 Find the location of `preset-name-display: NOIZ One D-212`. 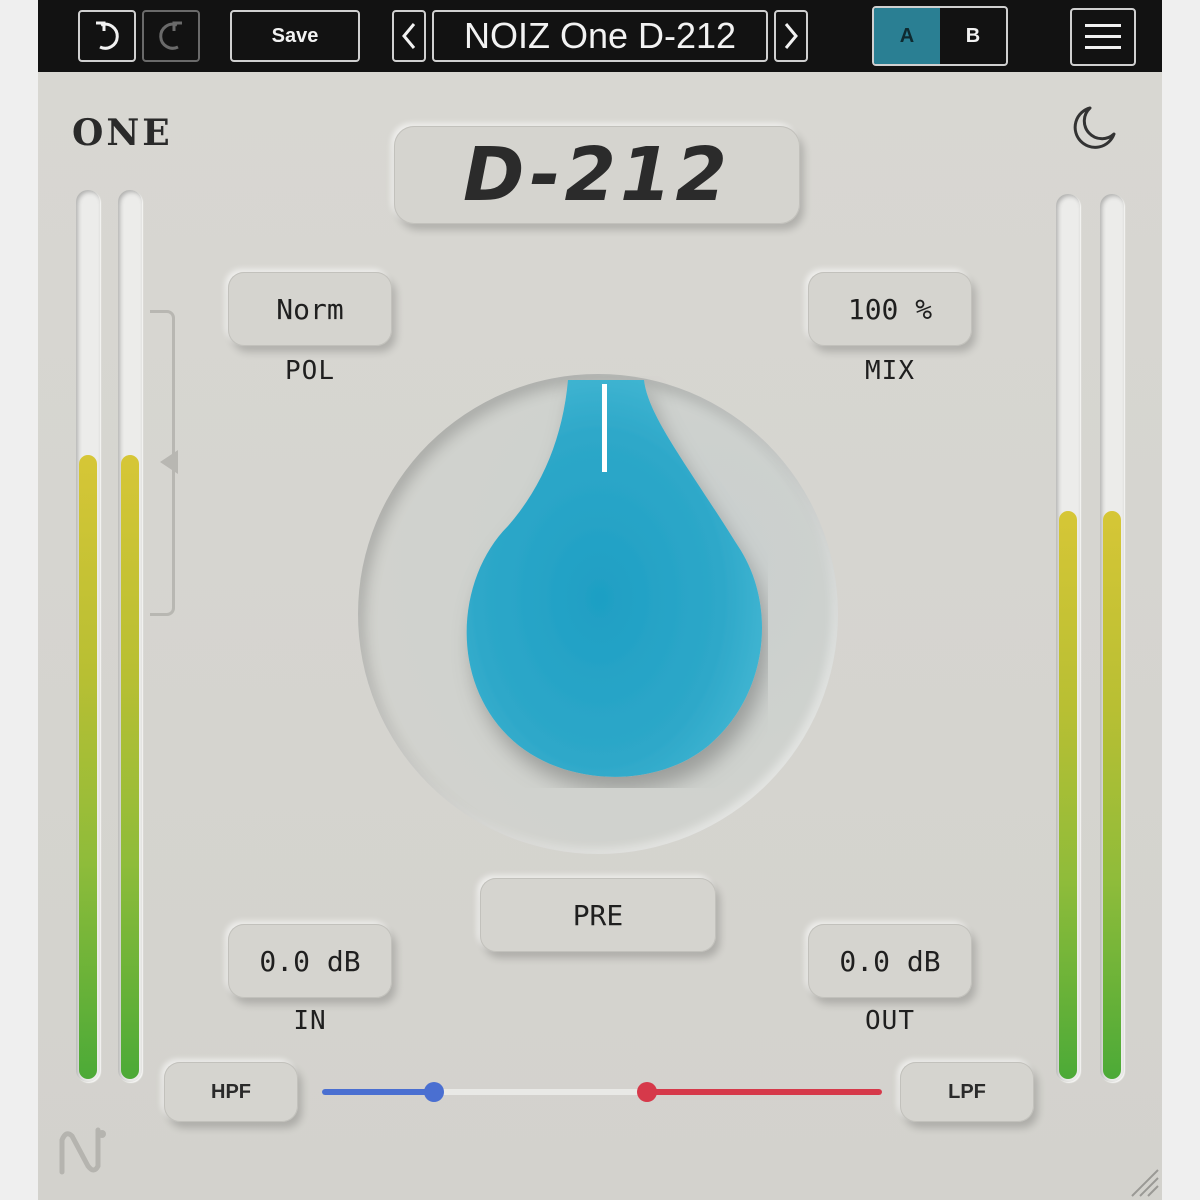

preset-name-display: NOIZ One D-212 is located at coordinates (600, 36).